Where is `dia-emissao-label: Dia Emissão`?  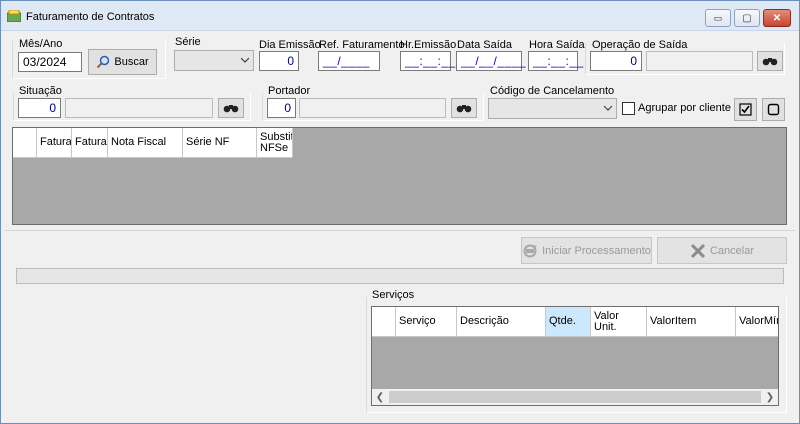
dia-emissao-label: Dia Emissão is located at coordinates (290, 45).